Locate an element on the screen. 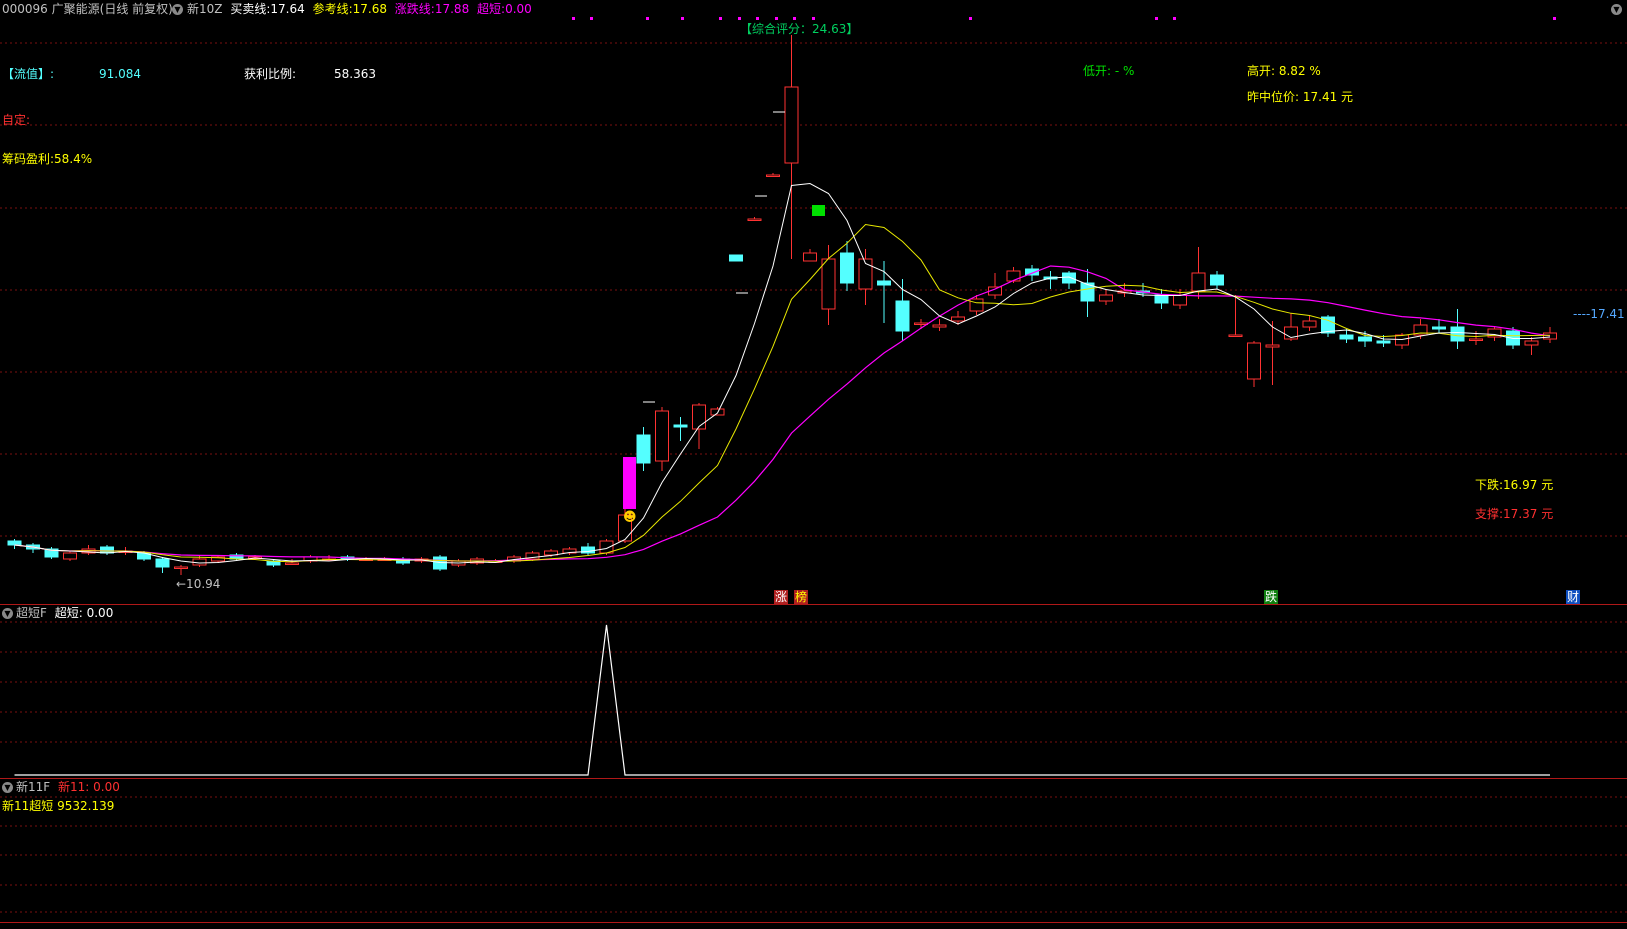 This screenshot has height=929, width=1627. sub1-value-label: 超短: is located at coordinates (68, 613).